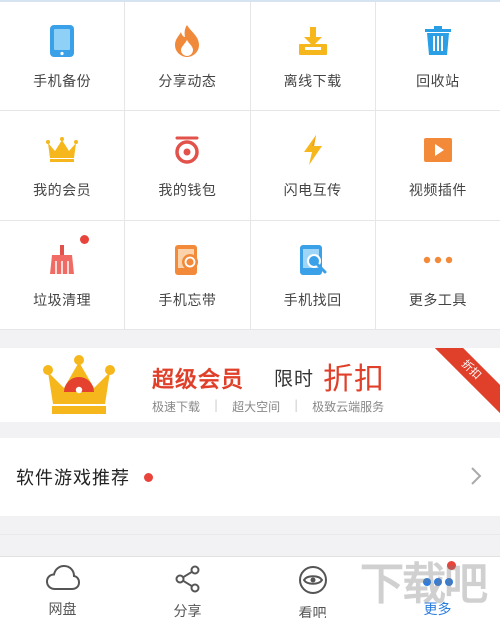 The width and height of the screenshot is (500, 618). Describe the element at coordinates (437, 191) in the screenshot. I see `tool-label: 视频插件` at that location.